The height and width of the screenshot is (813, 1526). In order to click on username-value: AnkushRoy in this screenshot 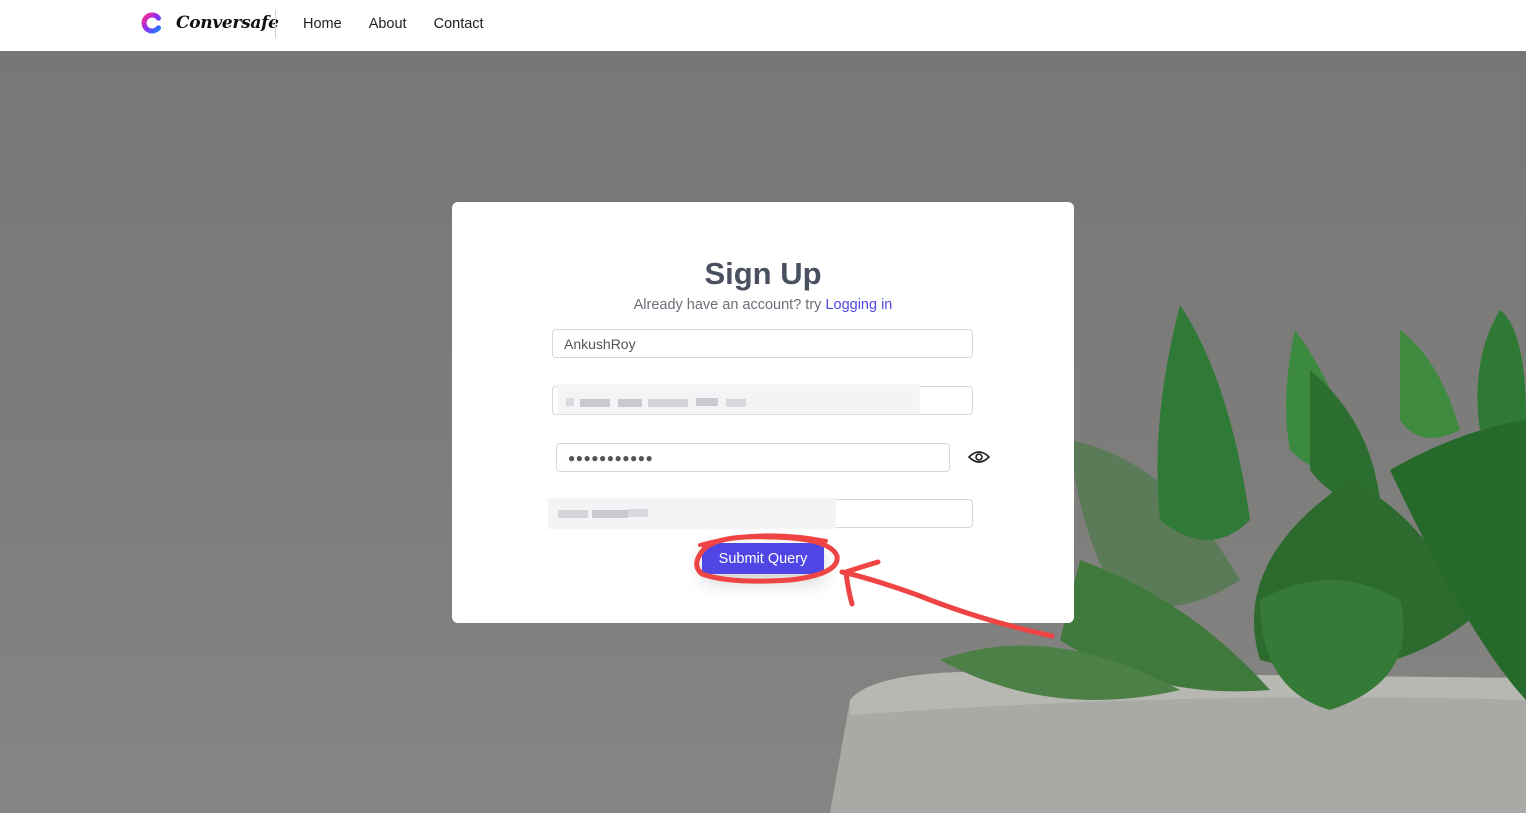, I will do `click(600, 343)`.